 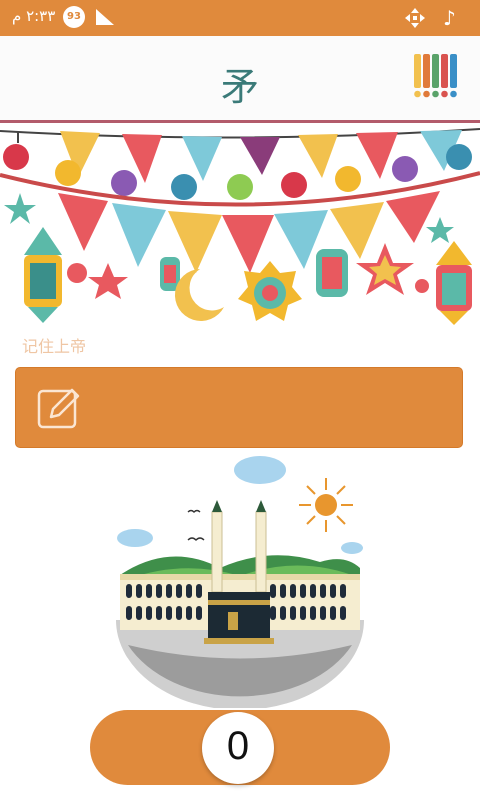 What do you see at coordinates (54, 346) in the screenshot?
I see `dhikr-hint-label: 记住上帝` at bounding box center [54, 346].